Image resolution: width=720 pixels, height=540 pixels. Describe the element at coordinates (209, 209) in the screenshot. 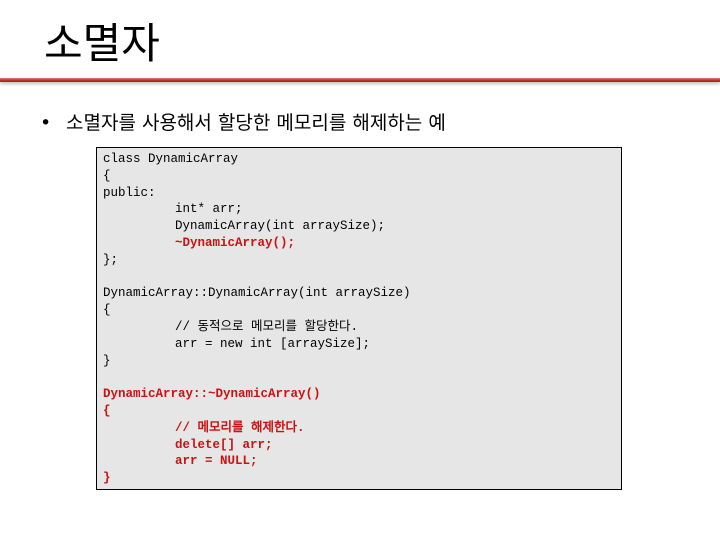

I see `code-line: int* arr;` at that location.